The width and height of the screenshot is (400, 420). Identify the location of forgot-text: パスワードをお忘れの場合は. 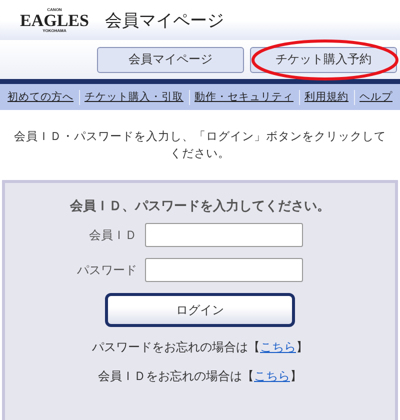
(170, 347).